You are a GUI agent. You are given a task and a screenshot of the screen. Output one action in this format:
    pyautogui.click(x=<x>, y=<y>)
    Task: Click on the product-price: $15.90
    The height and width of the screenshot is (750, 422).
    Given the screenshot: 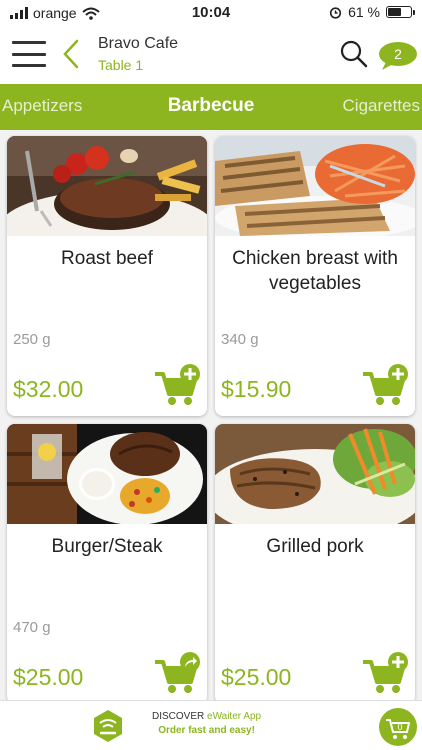 What is the action you would take?
    pyautogui.click(x=256, y=389)
    